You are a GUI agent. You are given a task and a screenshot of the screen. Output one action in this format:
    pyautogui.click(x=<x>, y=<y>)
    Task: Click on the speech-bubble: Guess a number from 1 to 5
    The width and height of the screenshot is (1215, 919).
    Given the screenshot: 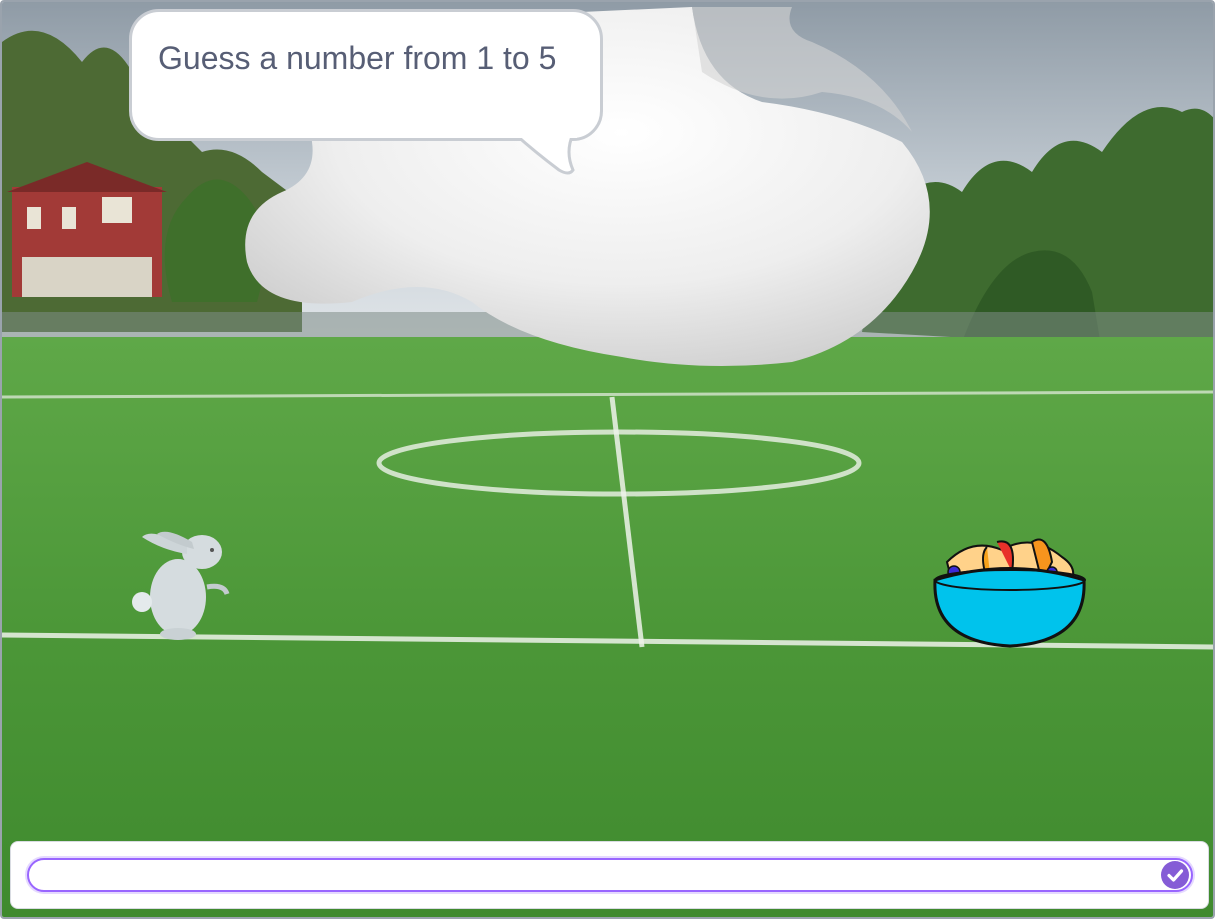 What is the action you would take?
    pyautogui.click(x=366, y=75)
    